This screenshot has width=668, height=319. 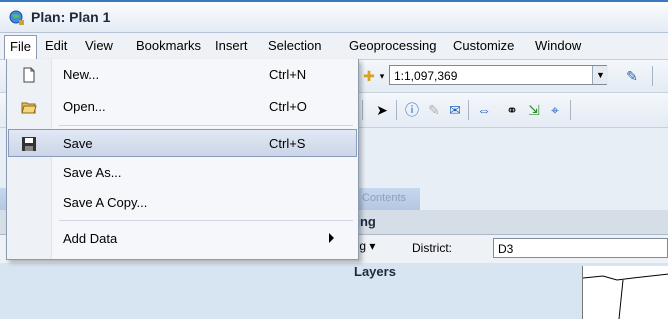 What do you see at coordinates (294, 46) in the screenshot?
I see `menu-selection: Selection` at bounding box center [294, 46].